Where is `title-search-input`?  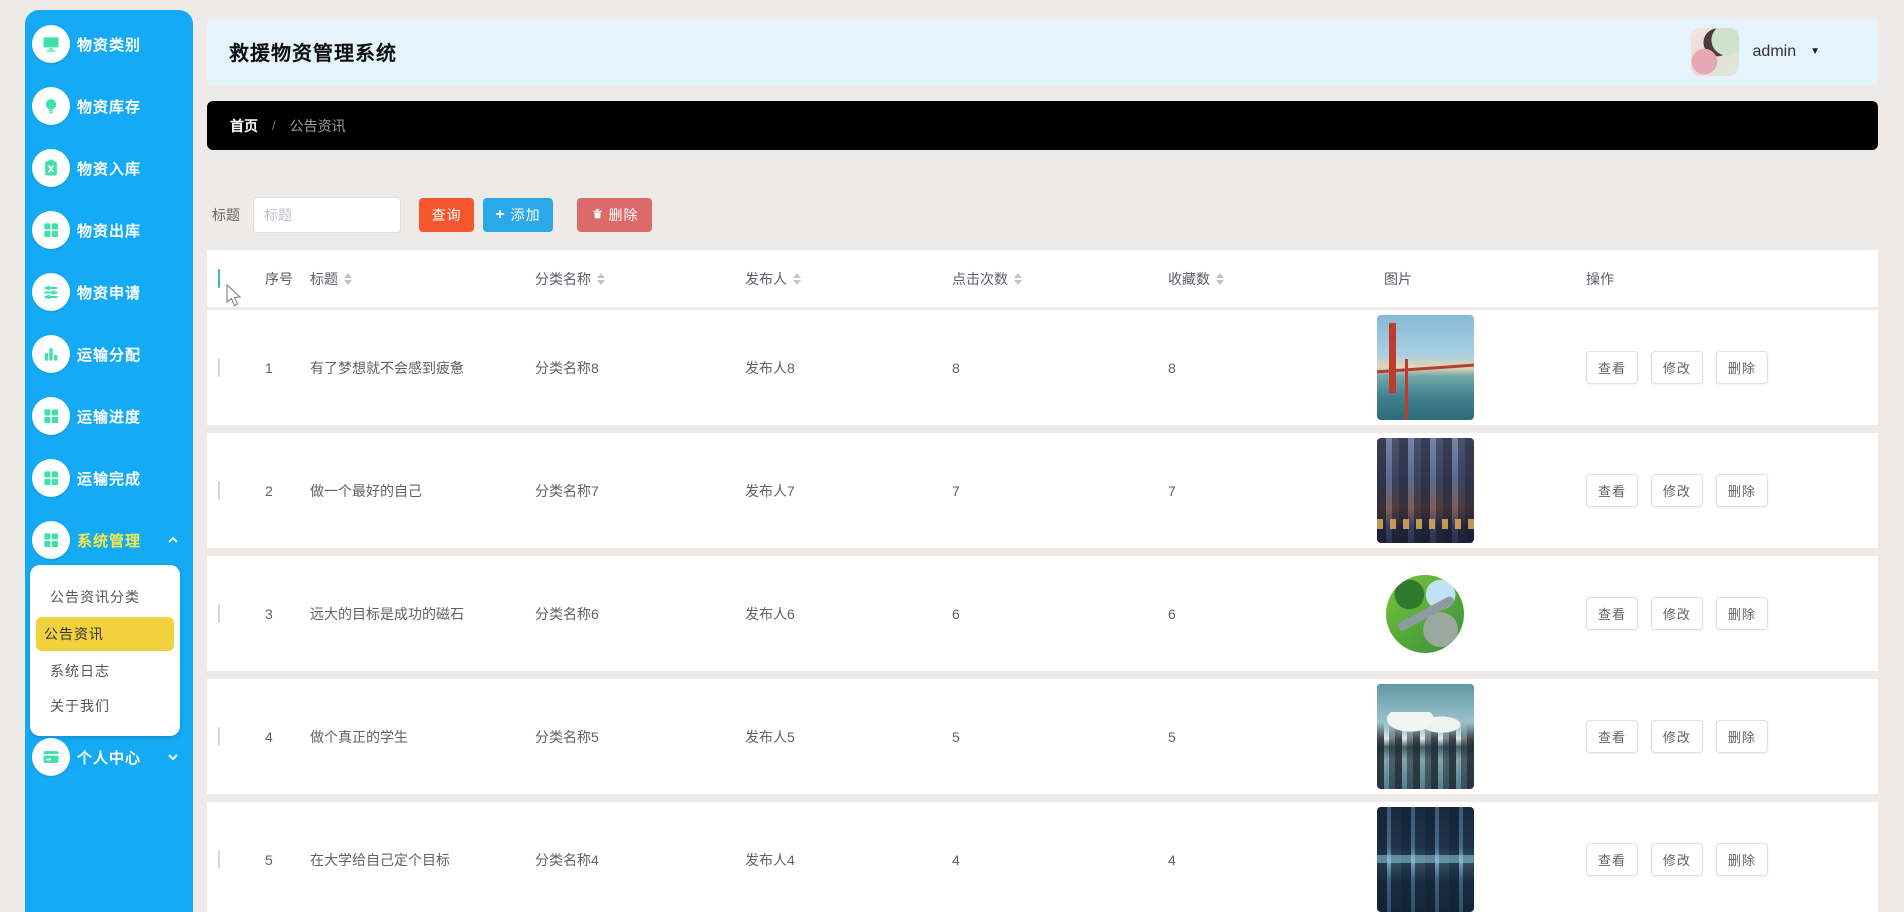
title-search-input is located at coordinates (327, 215).